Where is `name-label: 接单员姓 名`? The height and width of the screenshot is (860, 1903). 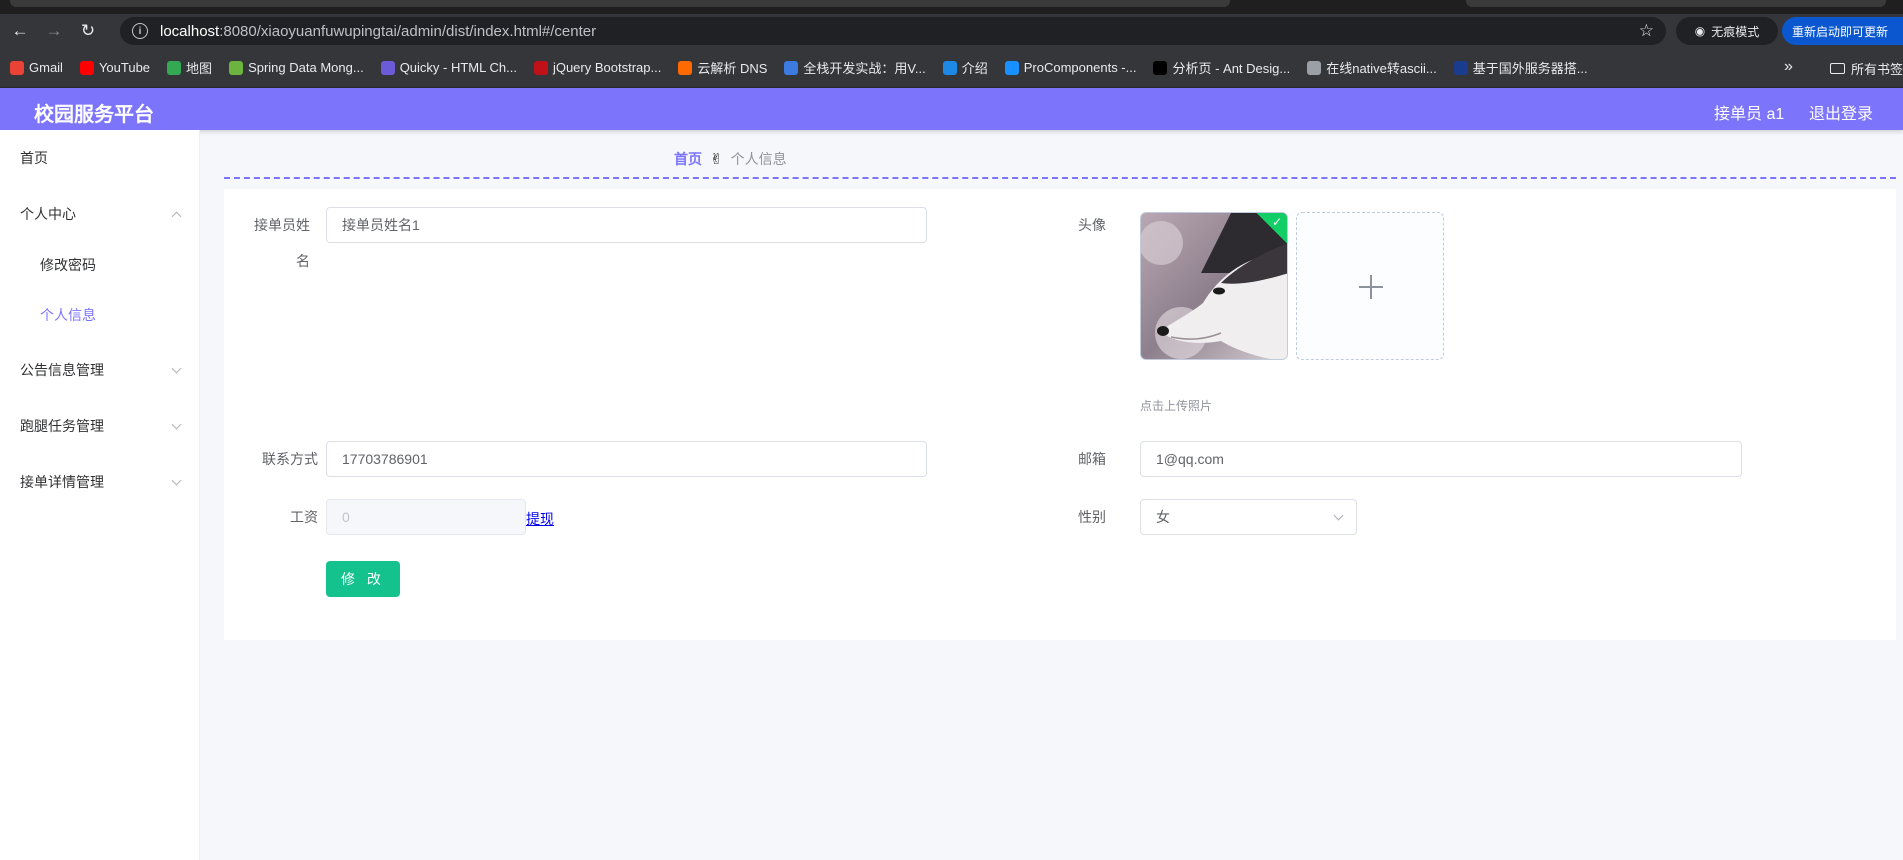
name-label: 接单员姓 名 is located at coordinates (282, 243).